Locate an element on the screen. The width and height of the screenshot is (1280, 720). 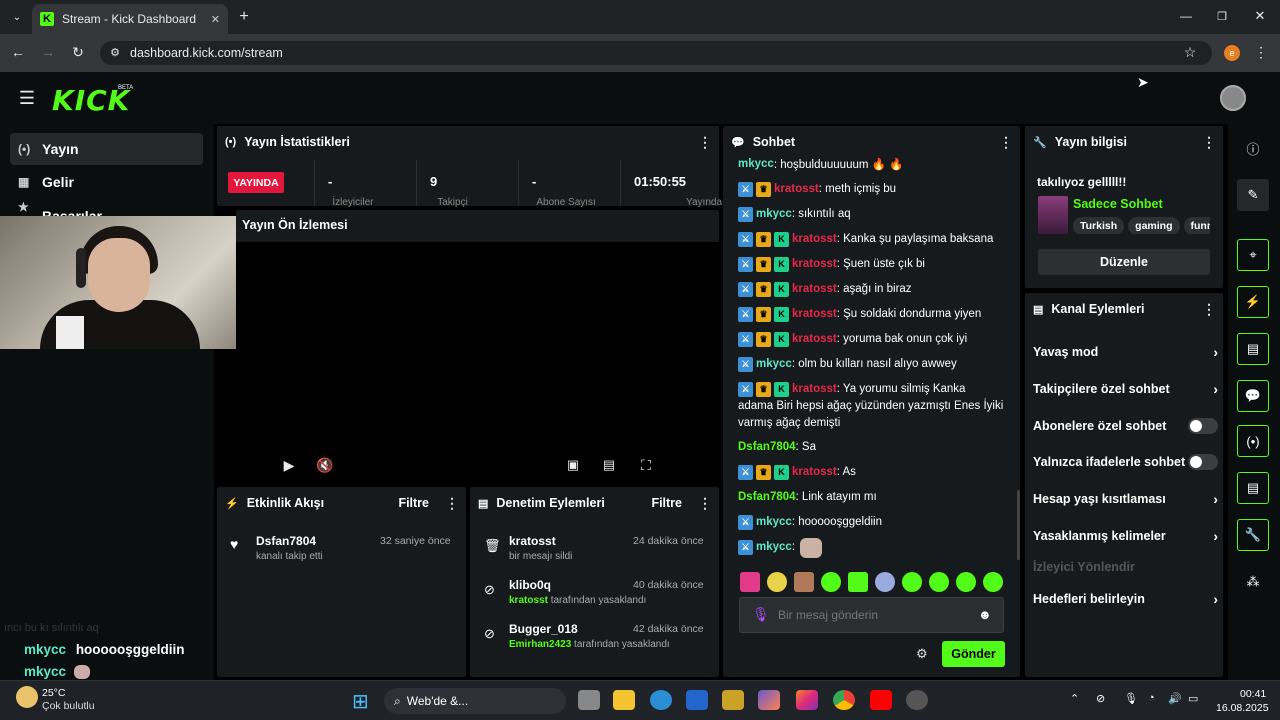
minimize-icon: — is located at coordinates (1186, 16).